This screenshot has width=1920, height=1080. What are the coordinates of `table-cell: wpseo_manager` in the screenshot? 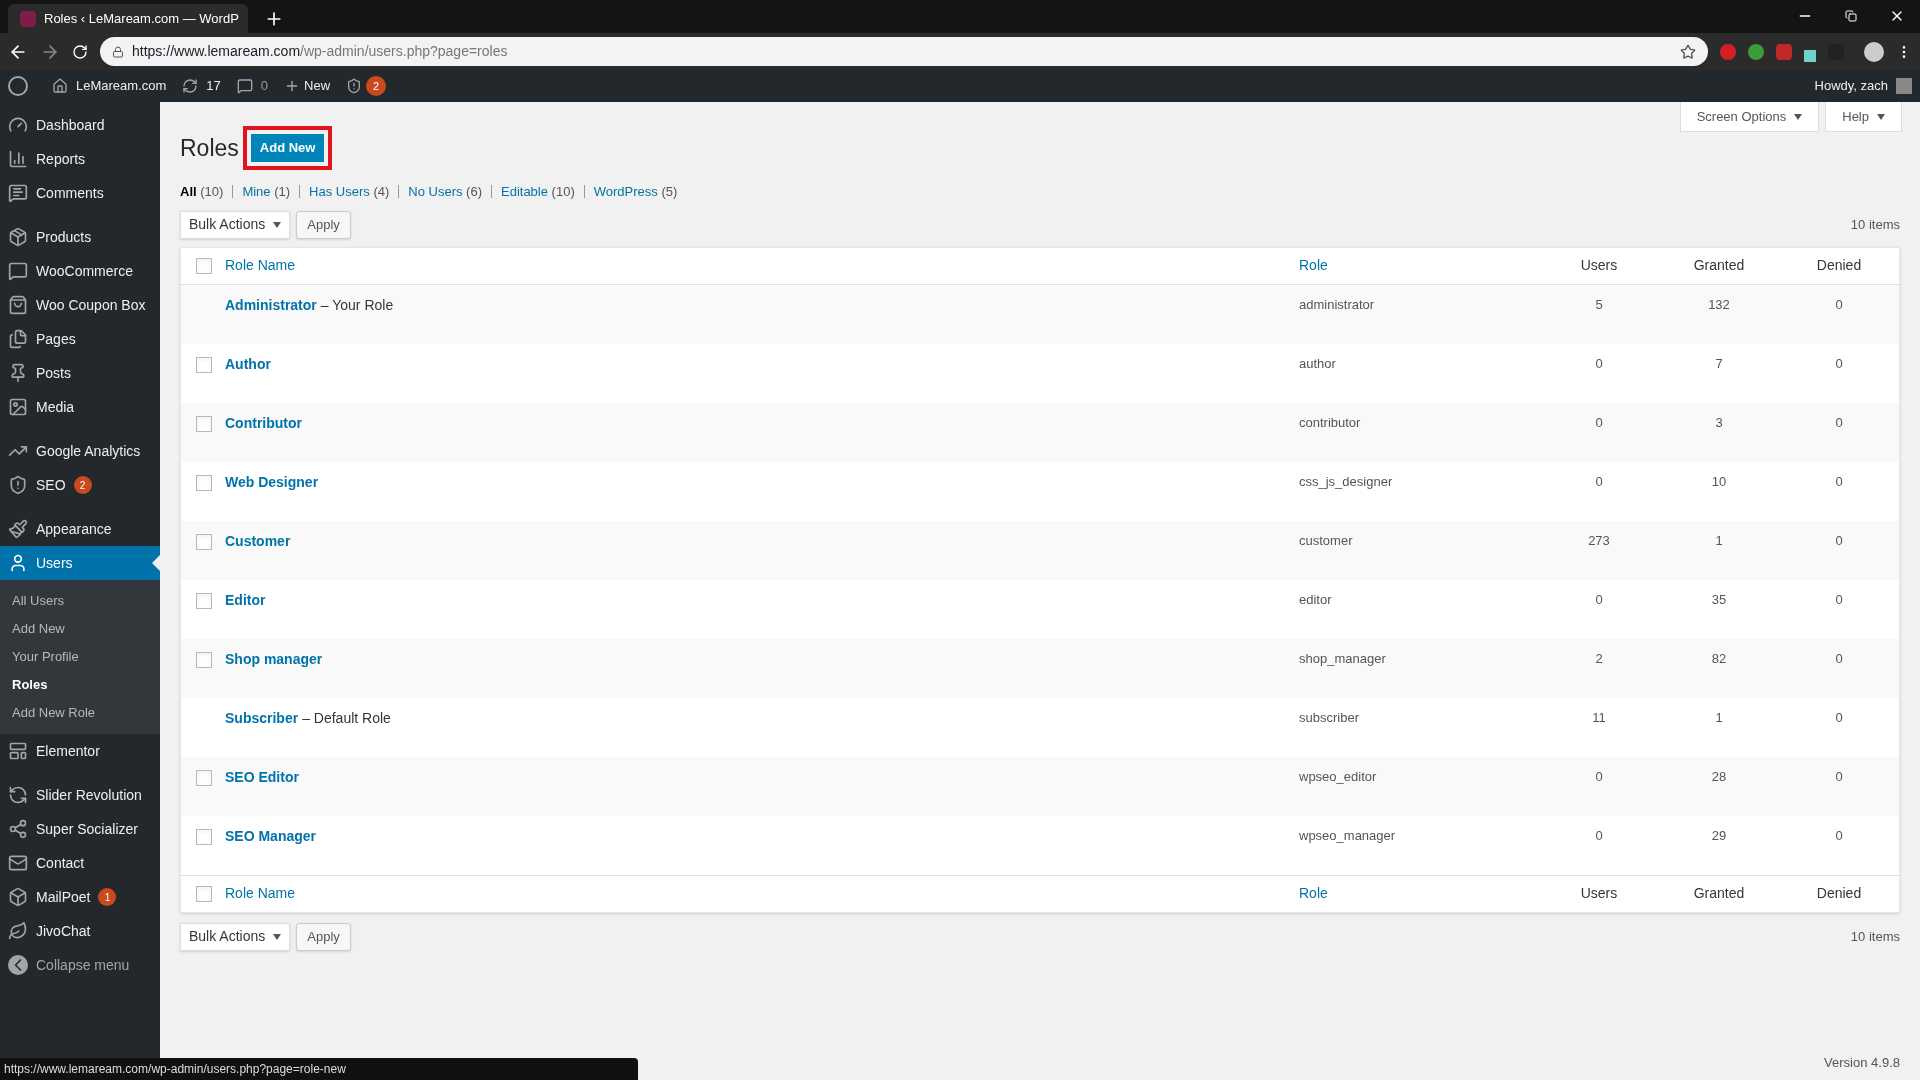 It's located at (1347, 835).